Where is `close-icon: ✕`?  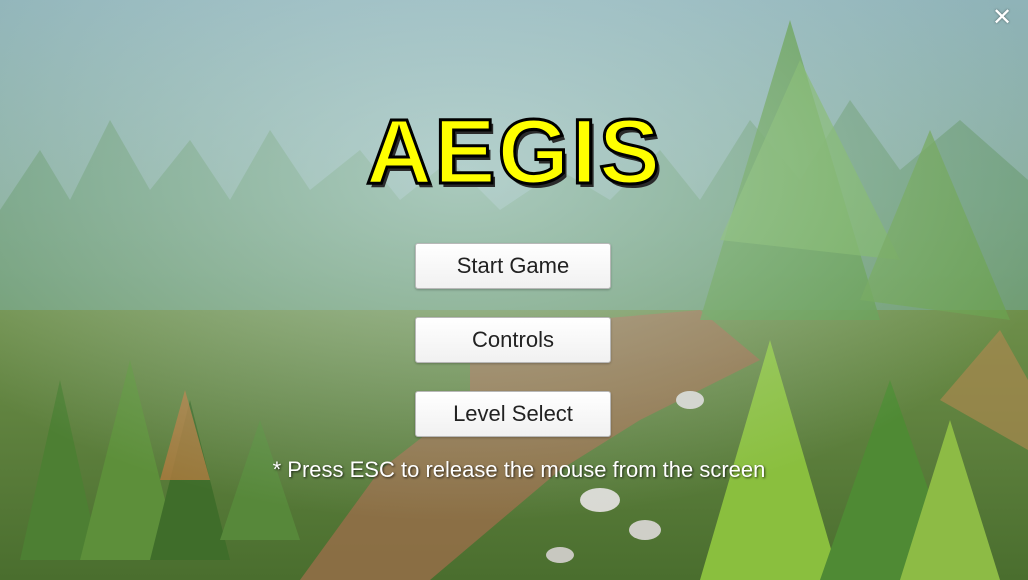
close-icon: ✕ is located at coordinates (1002, 18).